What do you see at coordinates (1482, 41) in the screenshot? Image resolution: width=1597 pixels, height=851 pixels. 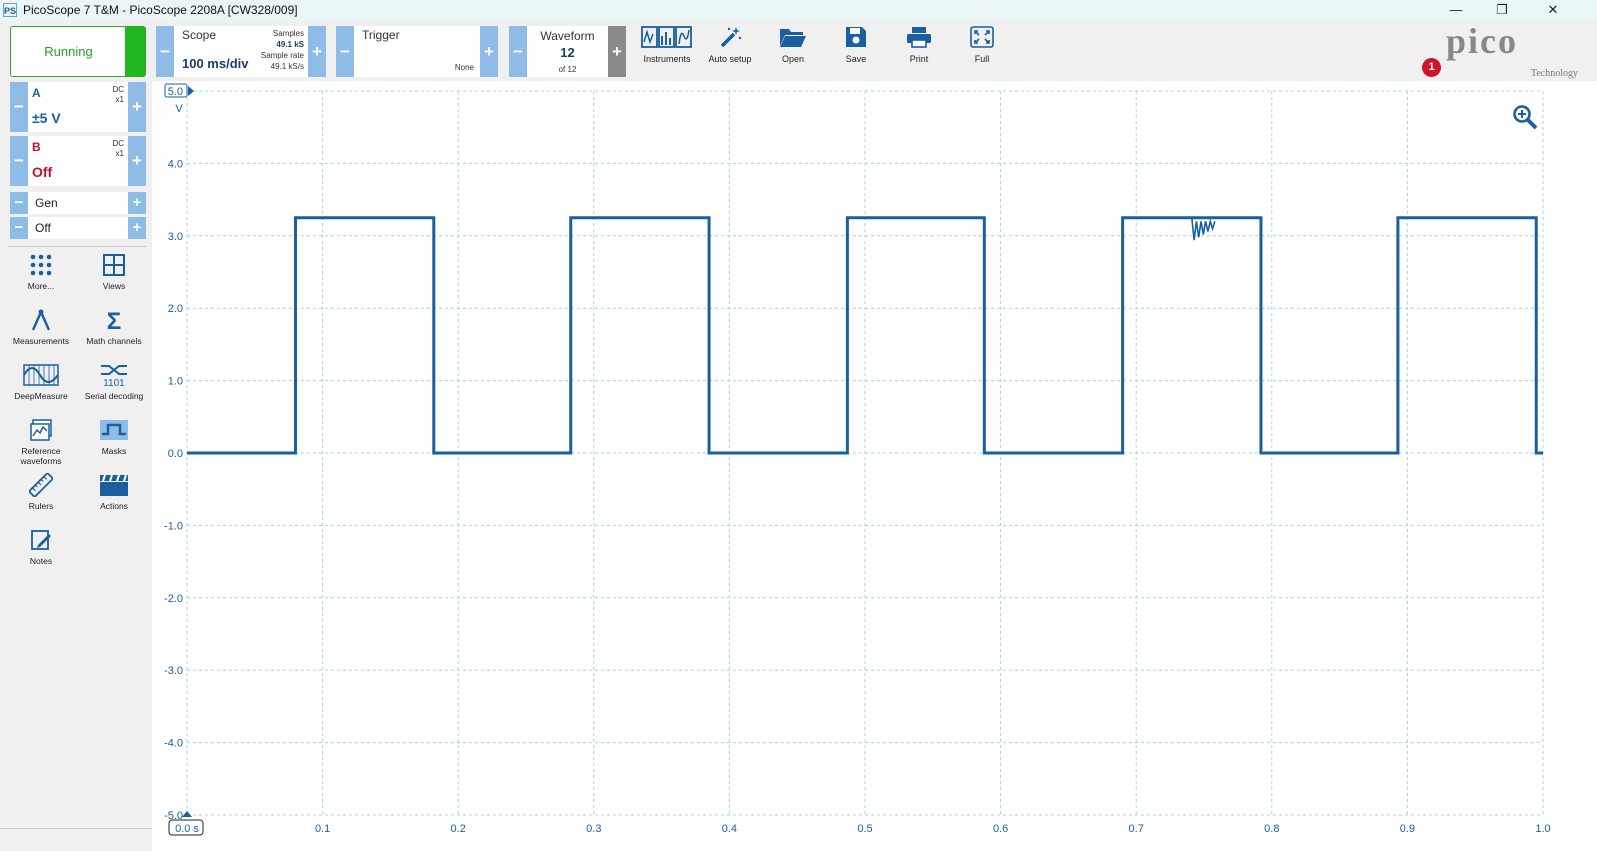 I see `pico-logo-word: pico` at bounding box center [1482, 41].